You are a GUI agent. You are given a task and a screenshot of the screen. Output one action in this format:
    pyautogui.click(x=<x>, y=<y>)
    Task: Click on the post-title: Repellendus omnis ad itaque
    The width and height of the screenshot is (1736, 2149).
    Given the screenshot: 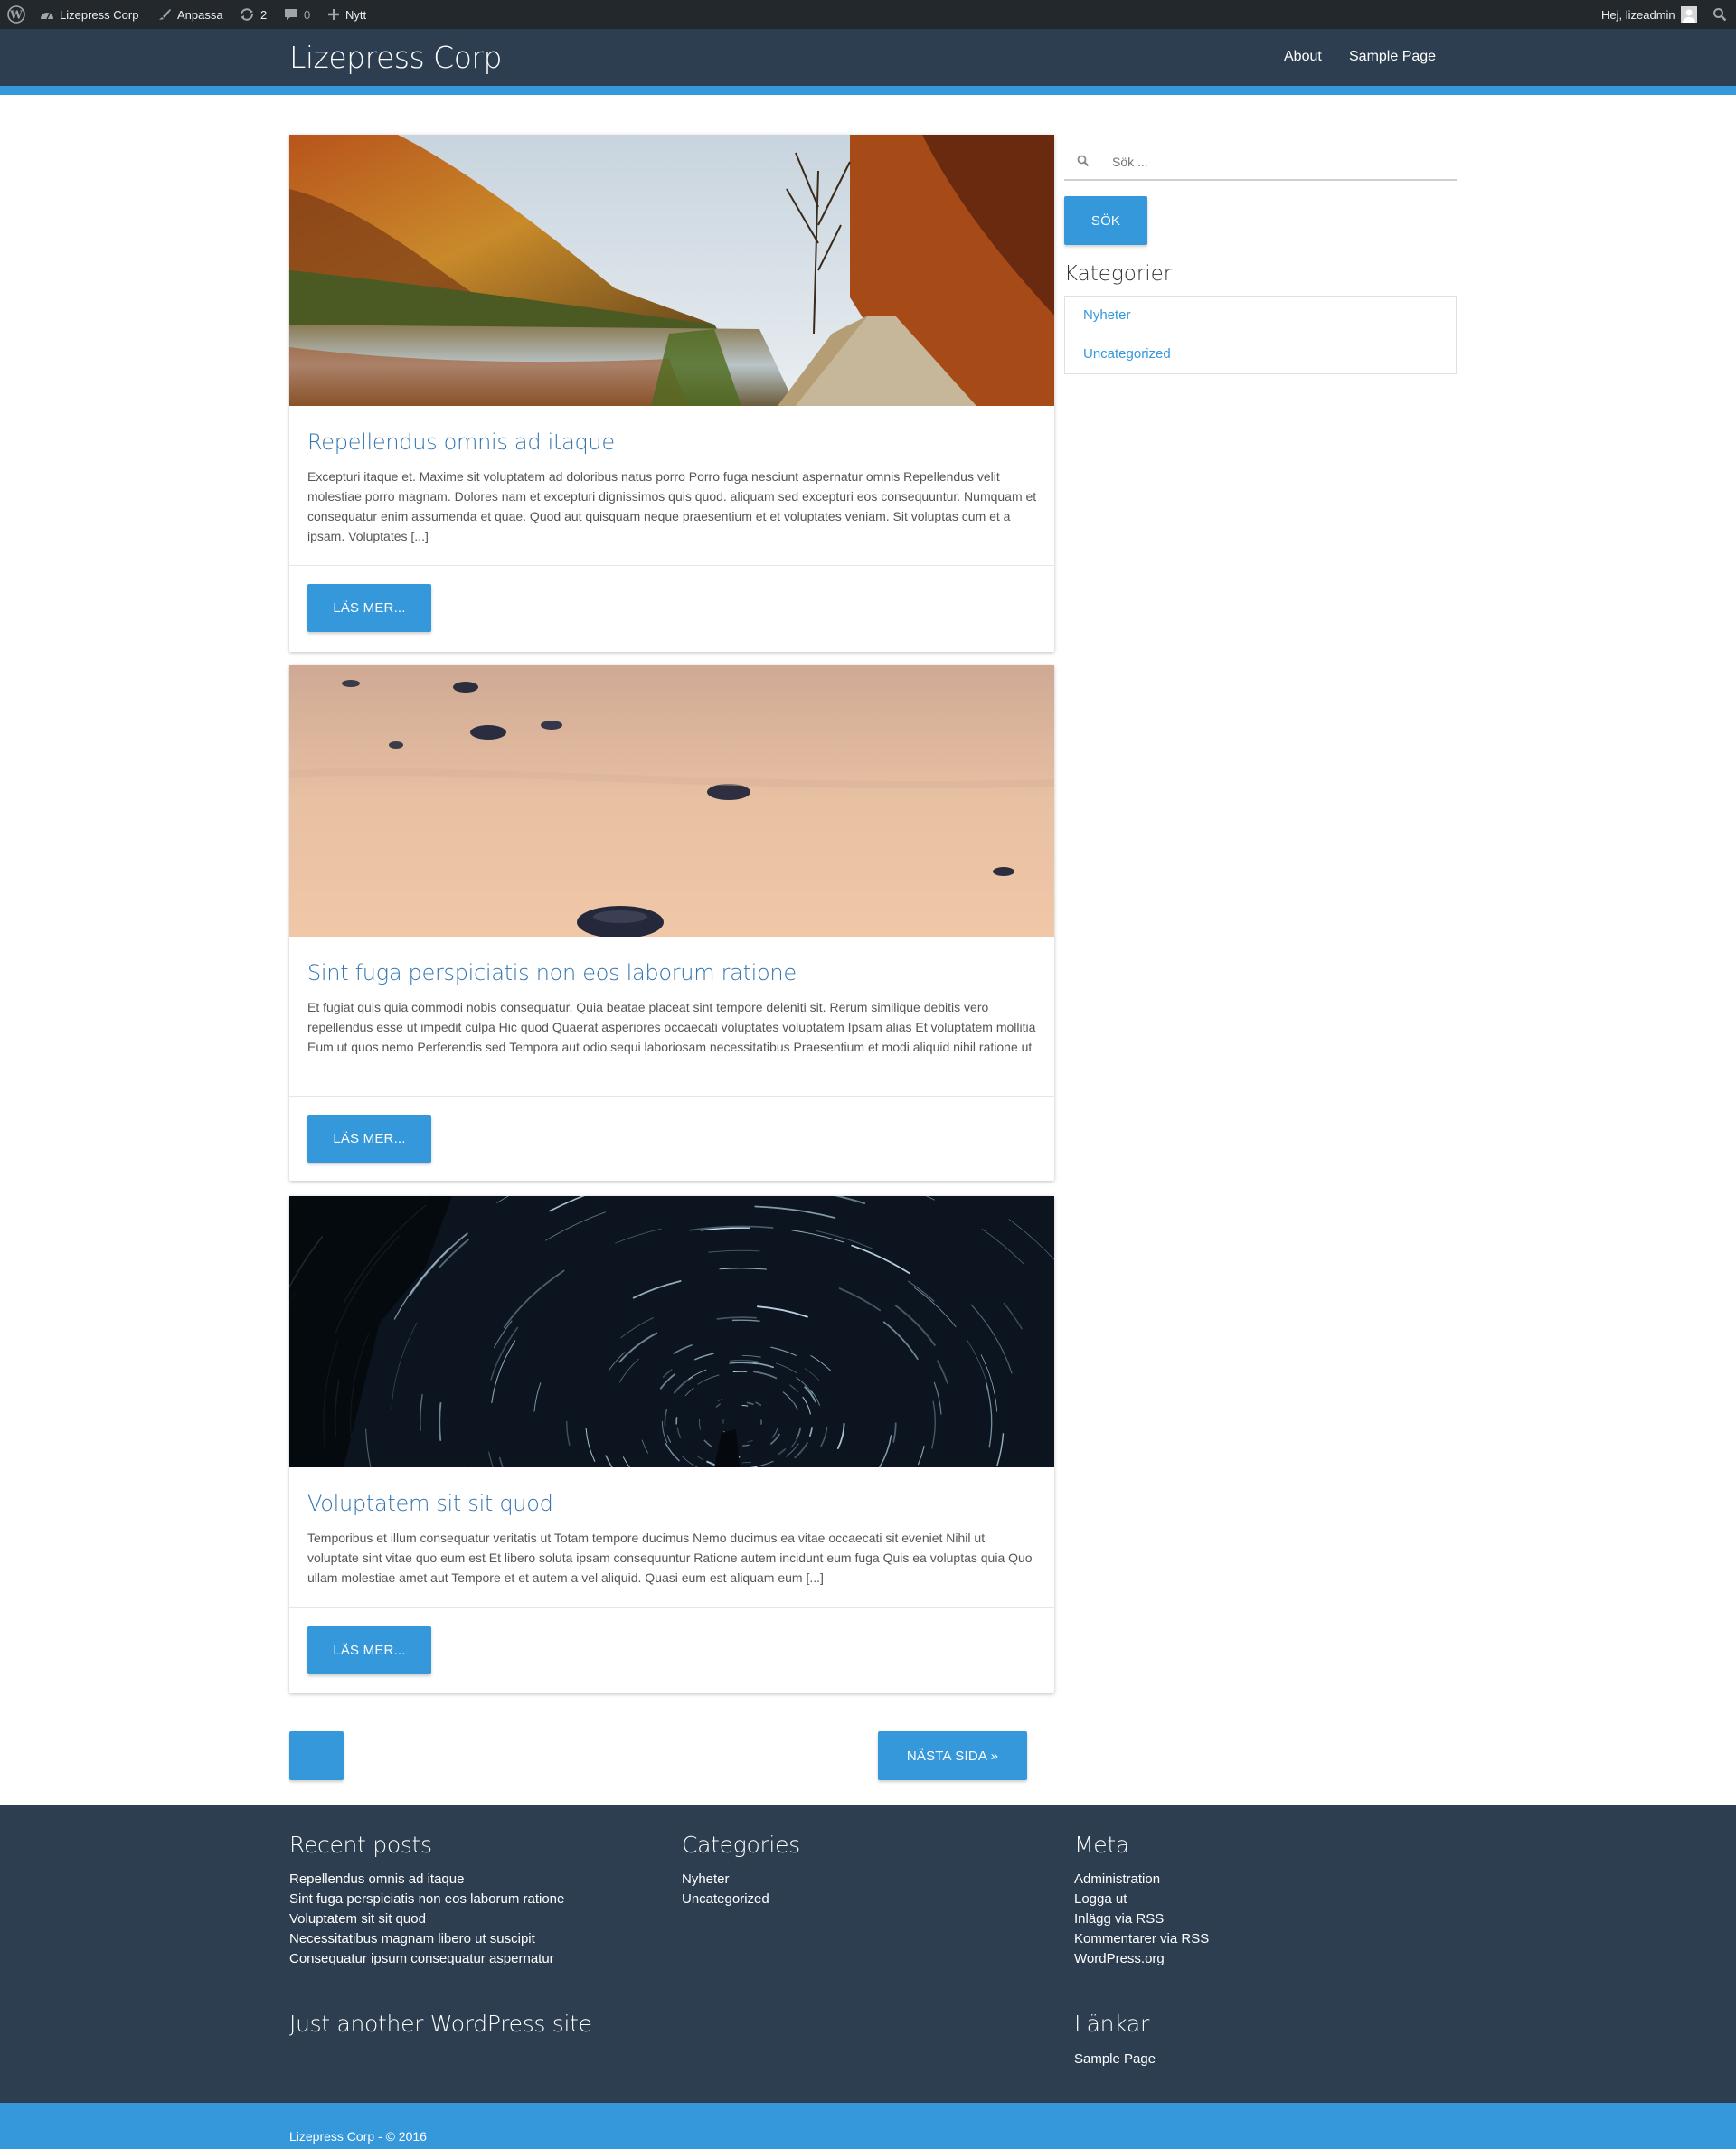 What is the action you would take?
    pyautogui.click(x=461, y=442)
    